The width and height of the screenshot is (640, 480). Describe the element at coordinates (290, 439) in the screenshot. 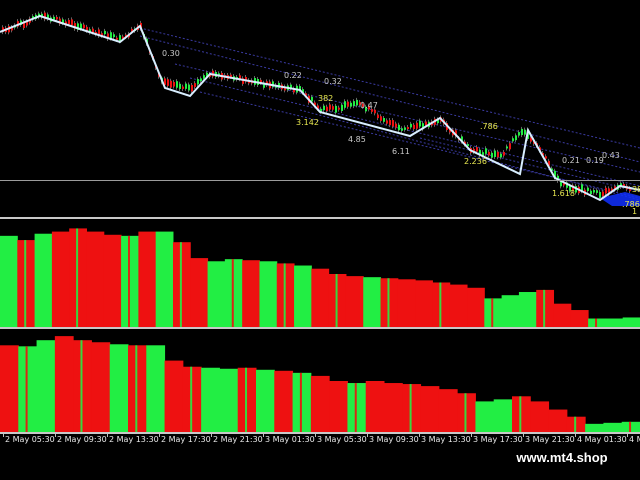

I see `time-axis-label: 3 May 01:30` at that location.